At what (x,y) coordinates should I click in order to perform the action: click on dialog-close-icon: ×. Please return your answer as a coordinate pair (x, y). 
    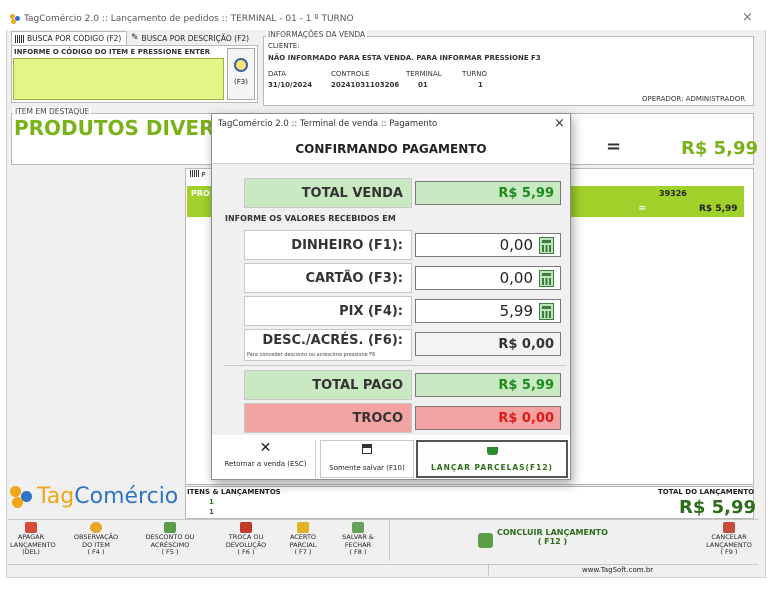
    Looking at the image, I should click on (559, 123).